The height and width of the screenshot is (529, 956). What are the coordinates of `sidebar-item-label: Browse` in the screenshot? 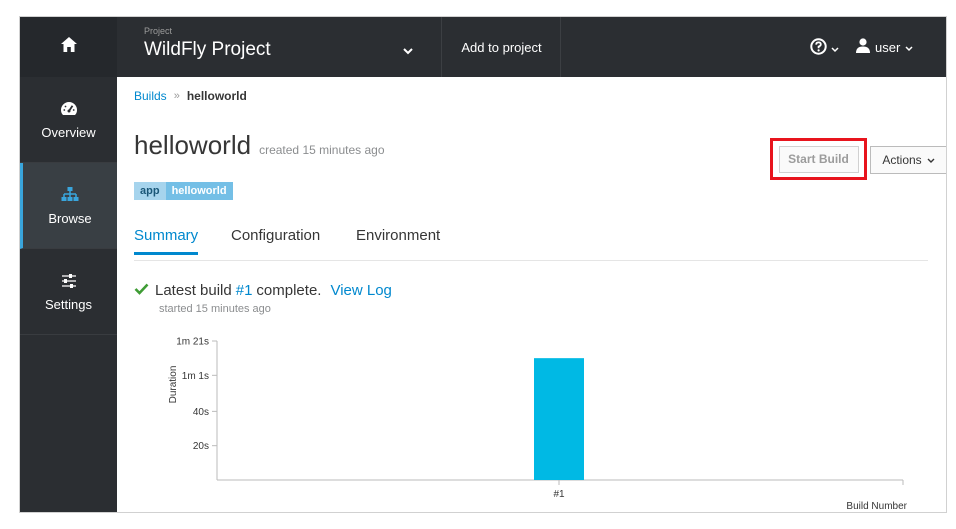 It's located at (70, 218).